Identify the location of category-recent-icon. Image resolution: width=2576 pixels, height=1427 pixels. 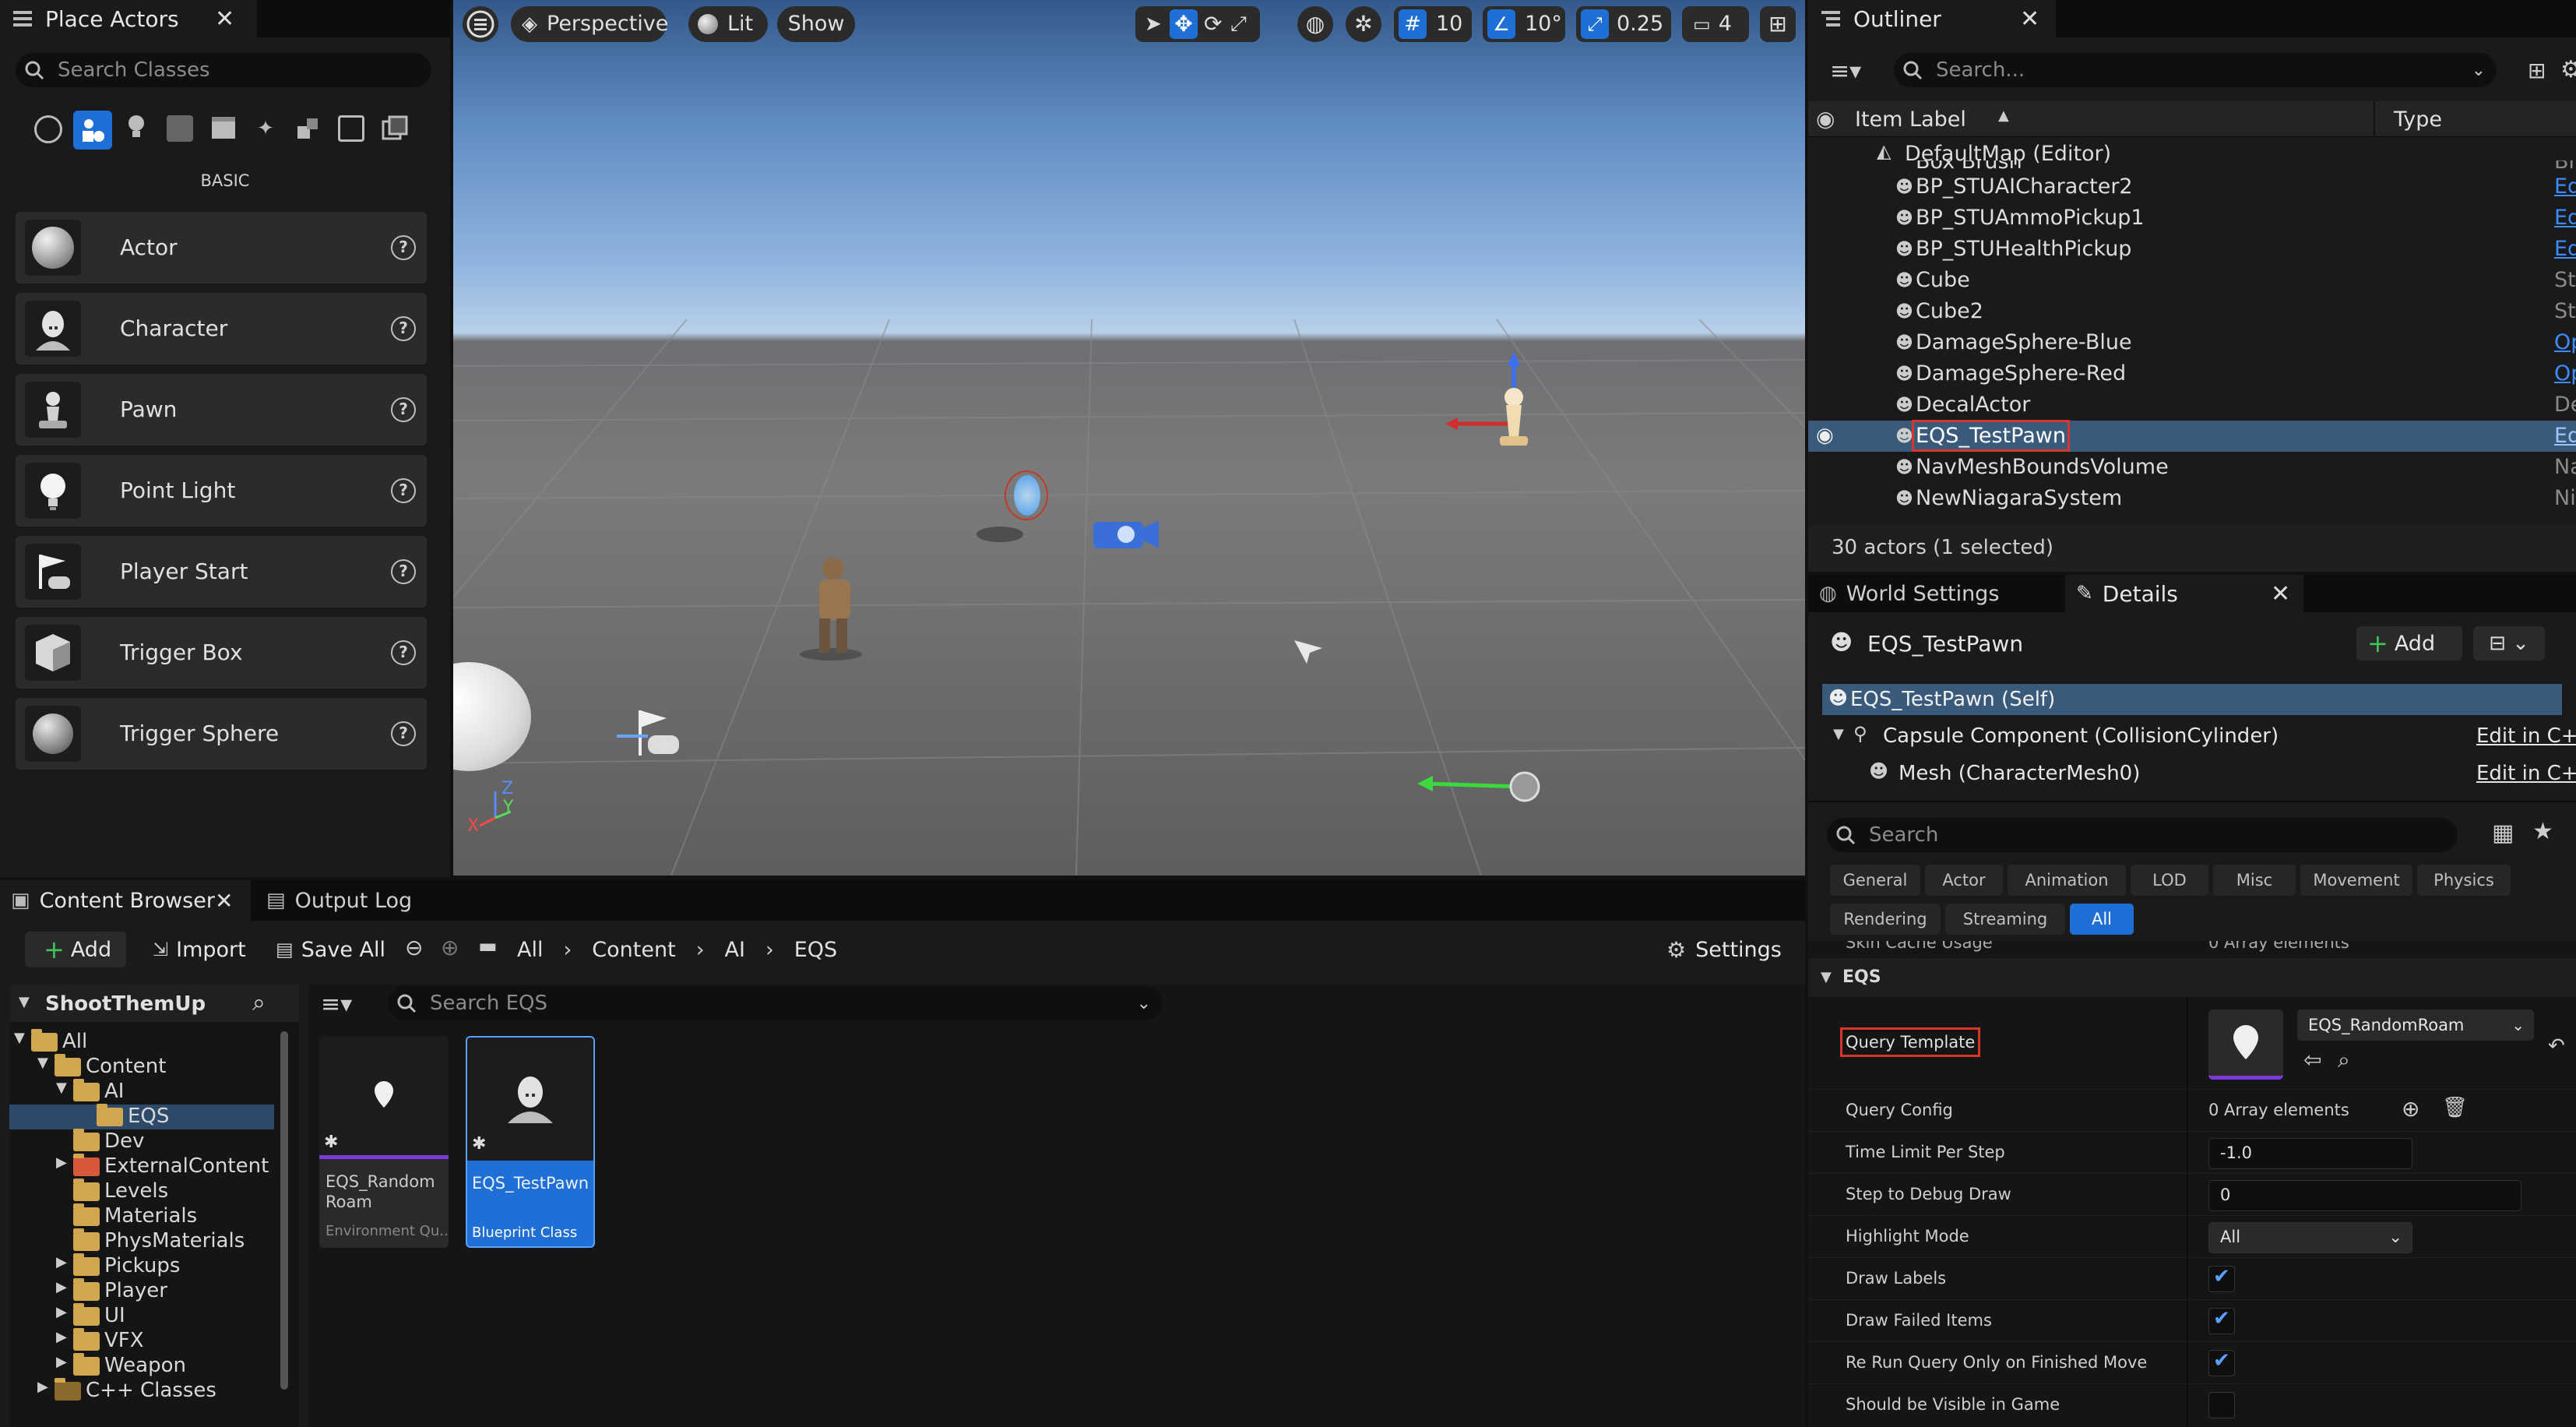
(48, 129).